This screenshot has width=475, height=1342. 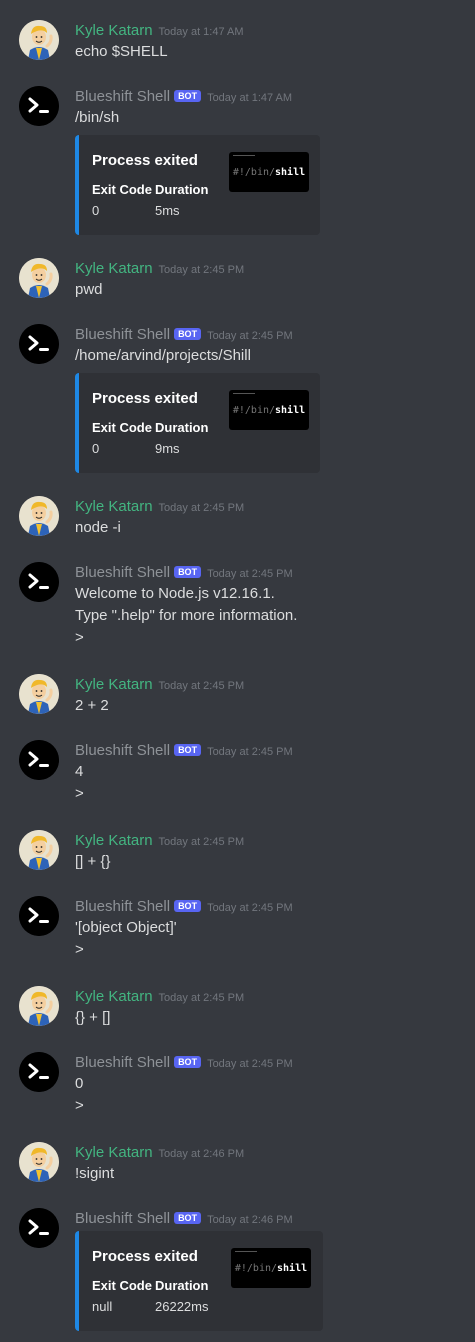 What do you see at coordinates (102, 1306) in the screenshot?
I see `exit-code-value: null` at bounding box center [102, 1306].